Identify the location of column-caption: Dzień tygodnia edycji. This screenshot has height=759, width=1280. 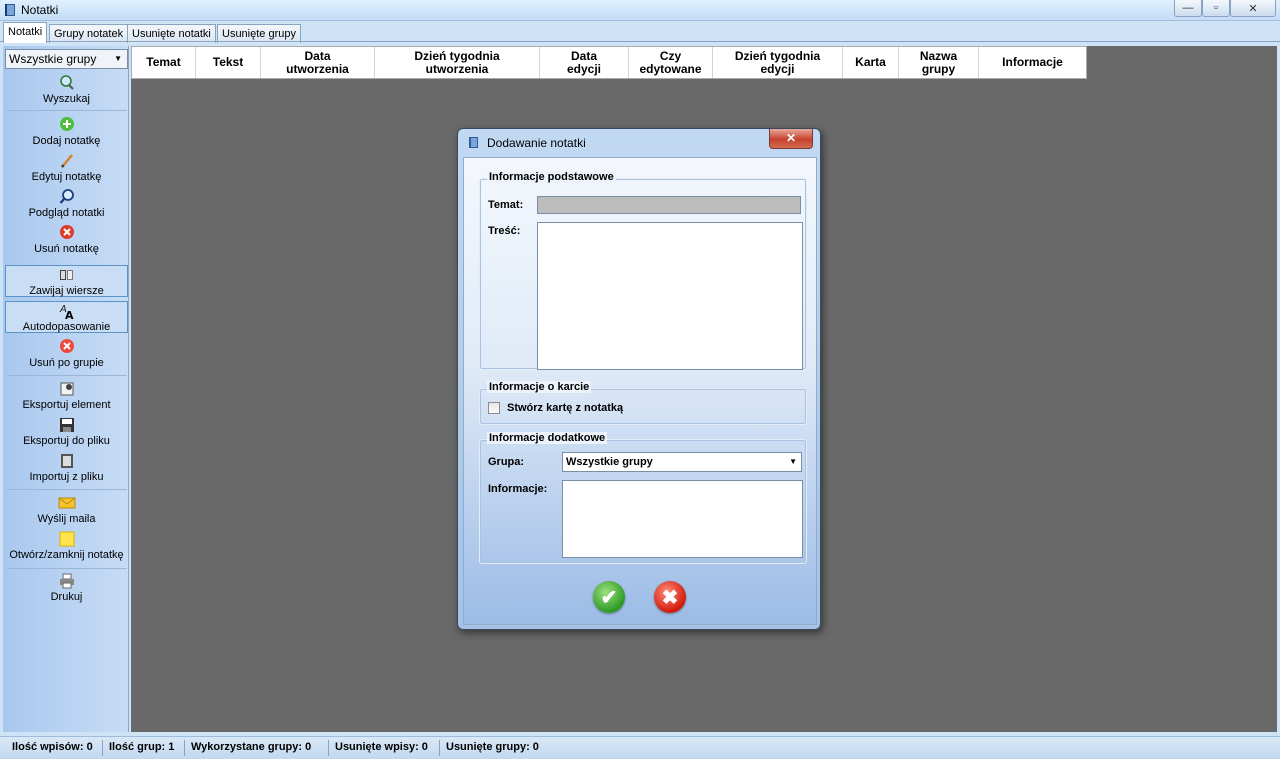
(777, 62).